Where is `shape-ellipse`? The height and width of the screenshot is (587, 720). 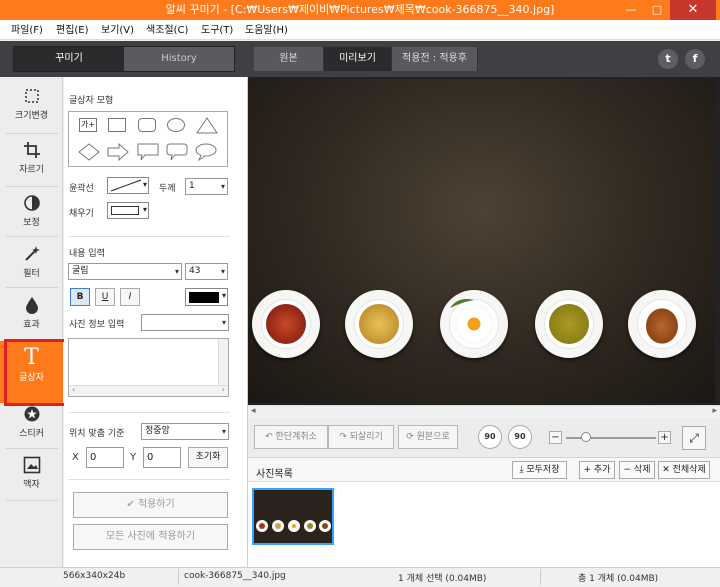 shape-ellipse is located at coordinates (176, 125).